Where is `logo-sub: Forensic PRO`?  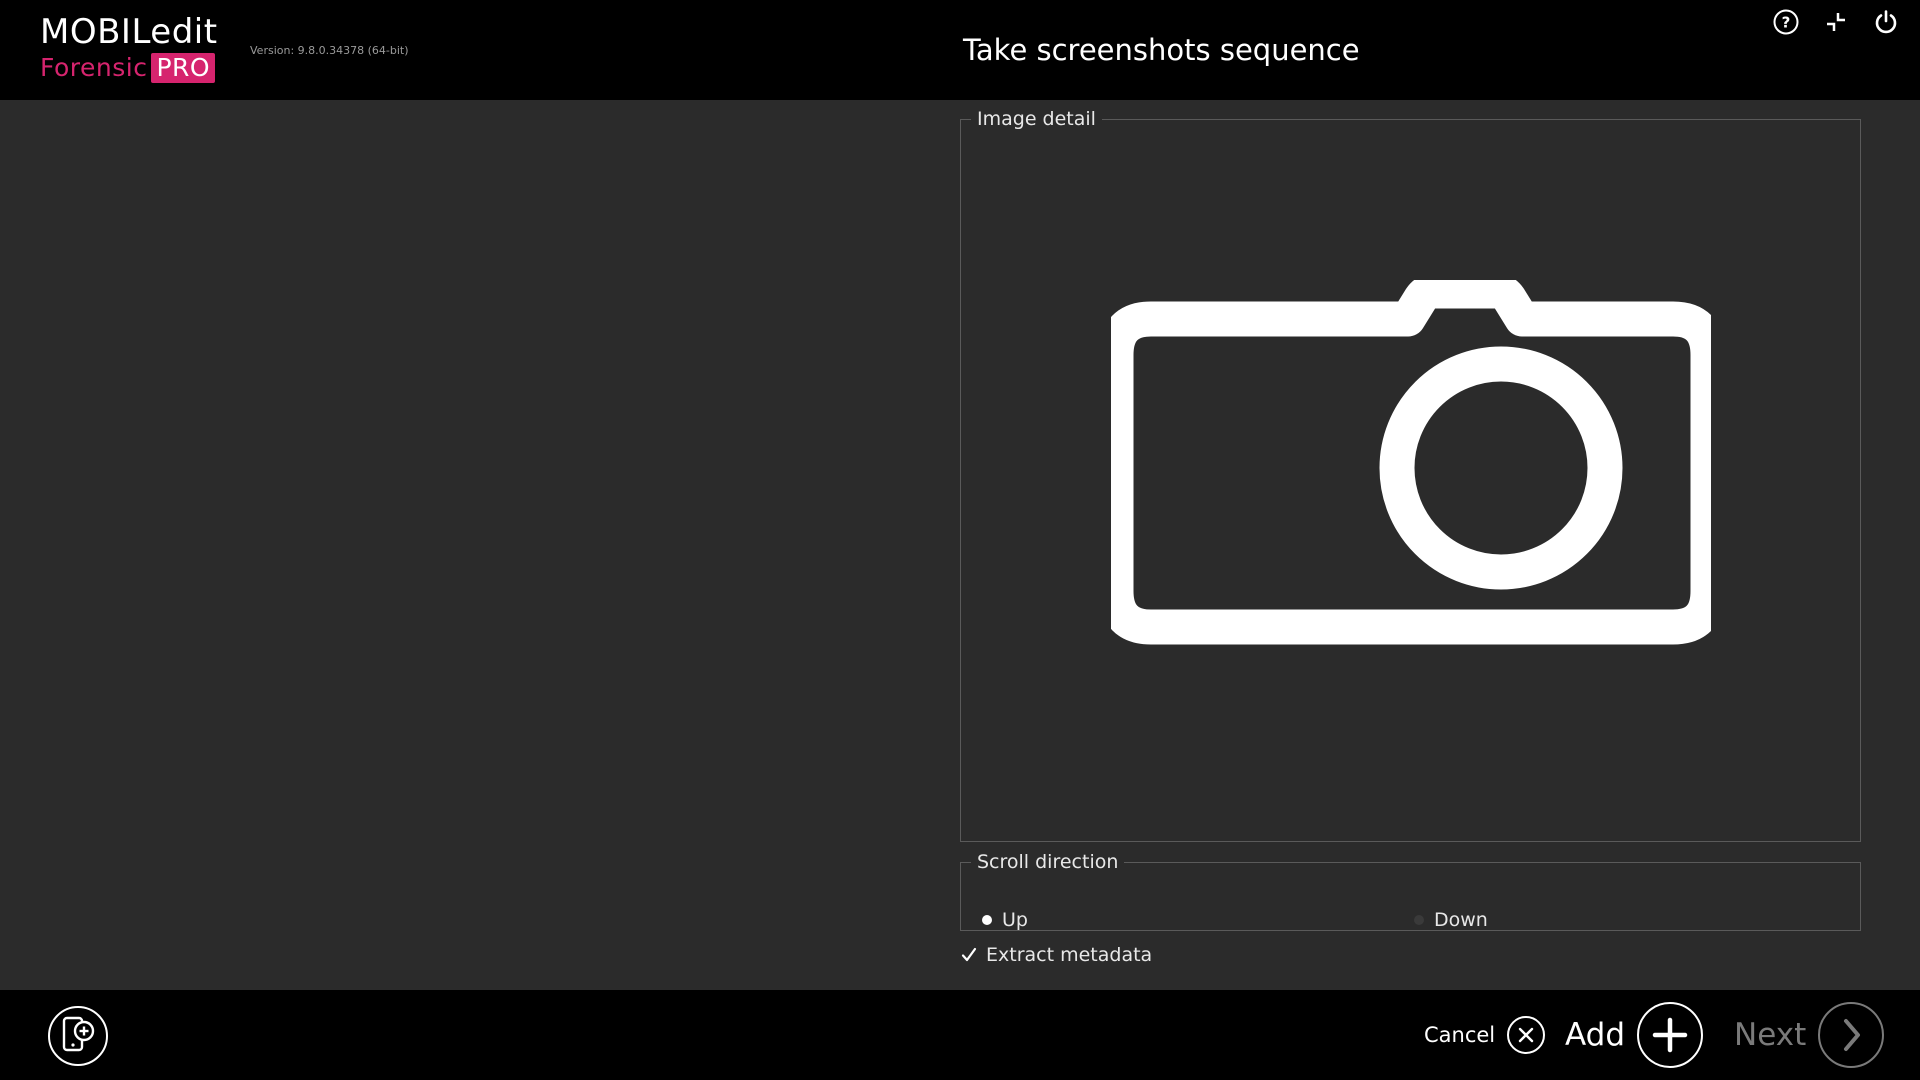 logo-sub: Forensic PRO is located at coordinates (129, 68).